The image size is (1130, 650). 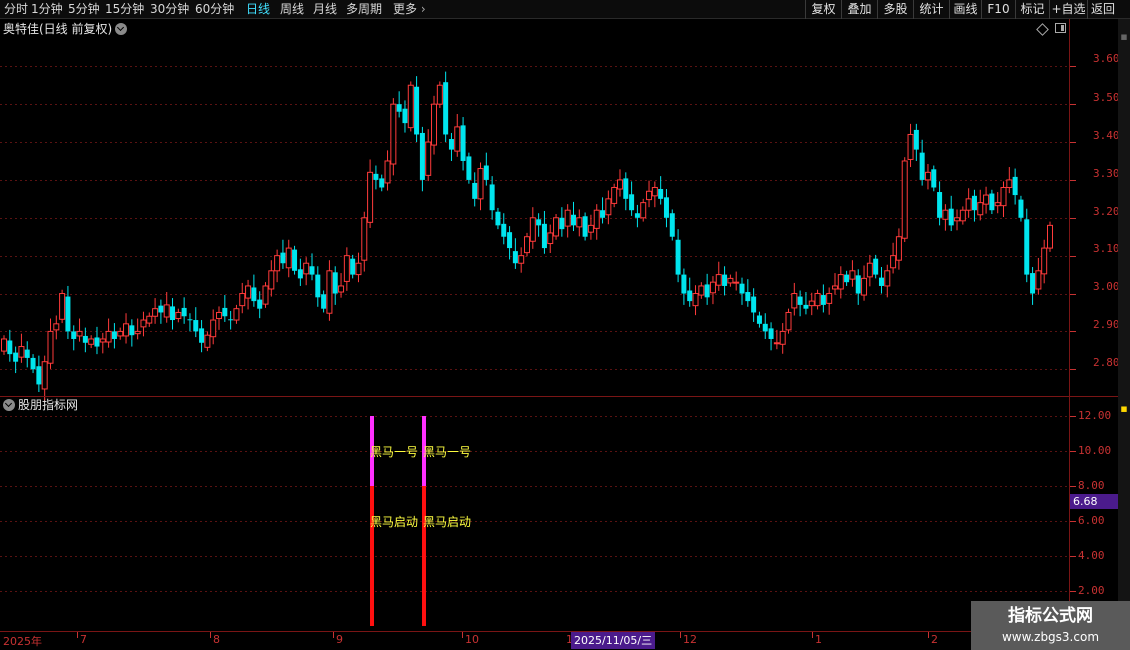 What do you see at coordinates (1102, 9) in the screenshot?
I see `back-button: 返回` at bounding box center [1102, 9].